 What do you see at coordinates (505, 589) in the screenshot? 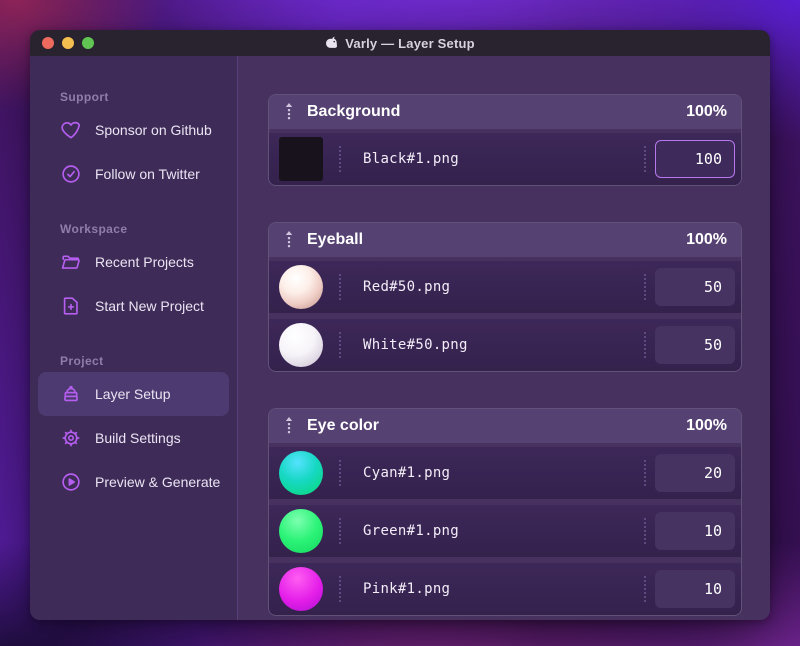
I see `layer-row: Pink#1.png` at bounding box center [505, 589].